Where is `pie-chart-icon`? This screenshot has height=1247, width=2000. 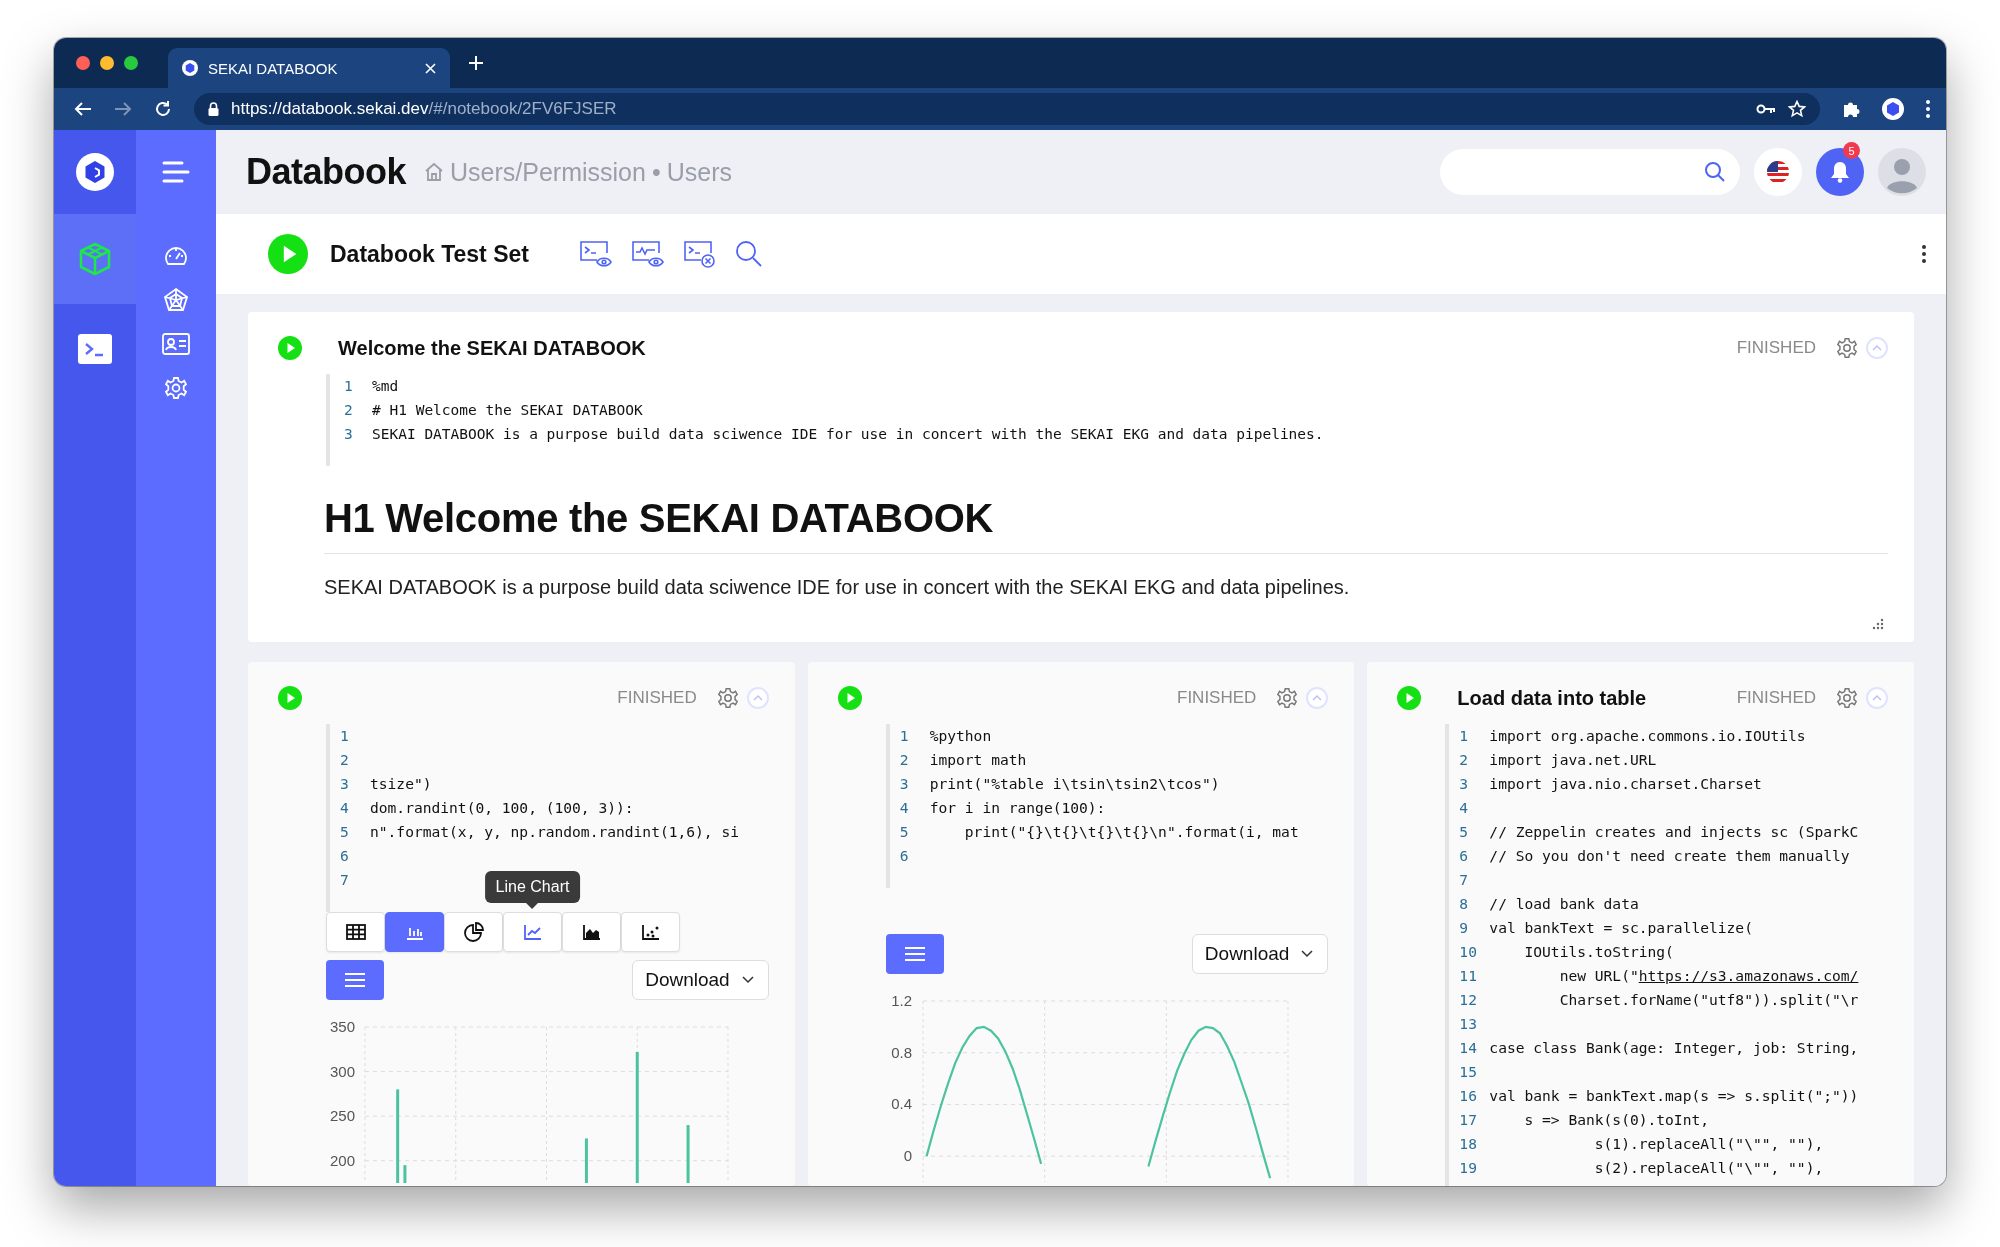 pie-chart-icon is located at coordinates (473, 932).